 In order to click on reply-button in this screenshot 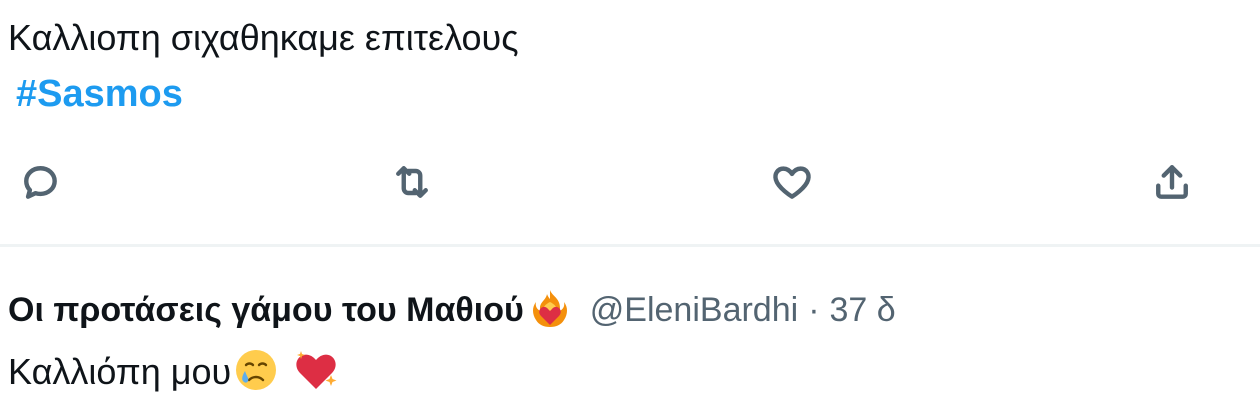, I will do `click(40, 182)`.